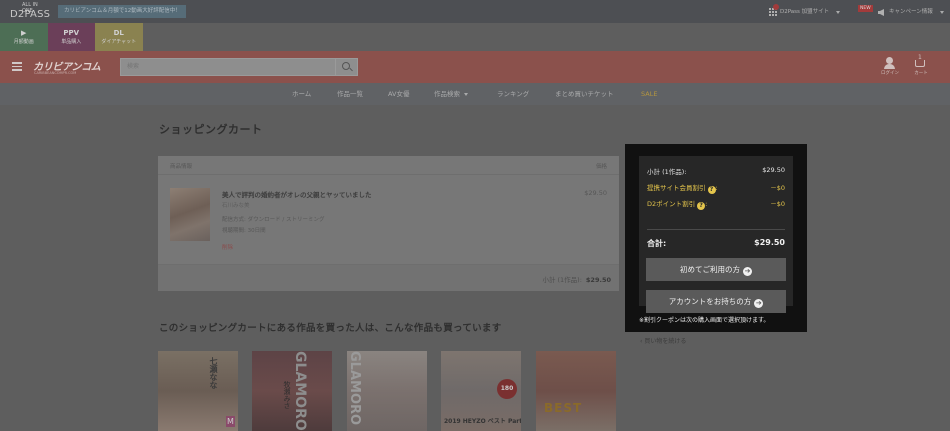 The width and height of the screenshot is (950, 431). Describe the element at coordinates (881, 12) in the screenshot. I see `megaphone-icon` at that location.